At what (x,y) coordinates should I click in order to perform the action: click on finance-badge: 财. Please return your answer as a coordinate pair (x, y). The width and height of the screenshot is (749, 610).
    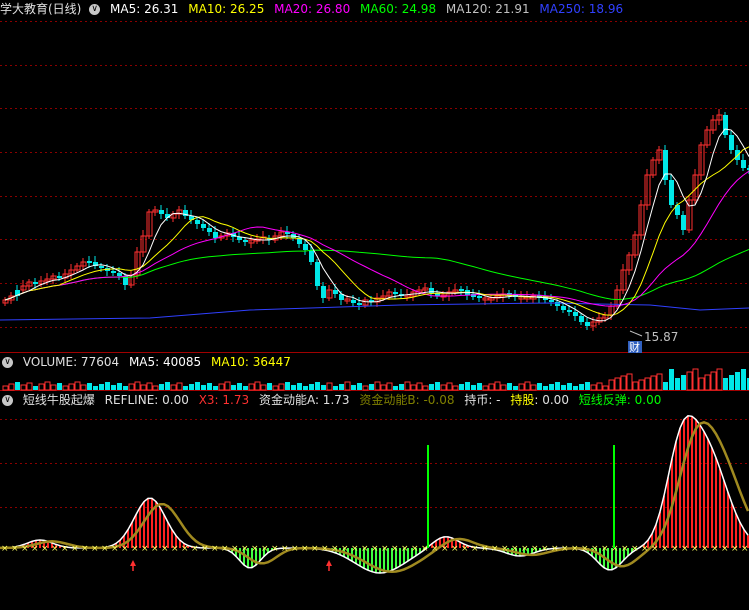
    Looking at the image, I should click on (634, 347).